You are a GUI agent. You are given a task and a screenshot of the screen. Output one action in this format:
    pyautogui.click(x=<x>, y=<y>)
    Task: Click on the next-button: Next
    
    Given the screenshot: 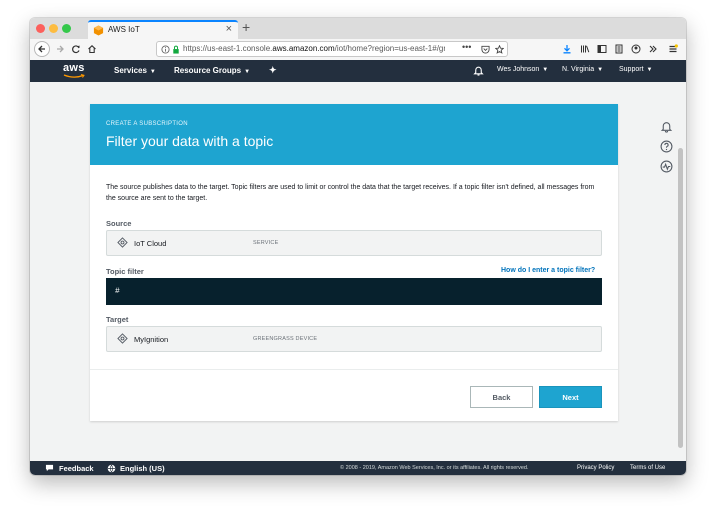 What is the action you would take?
    pyautogui.click(x=570, y=397)
    